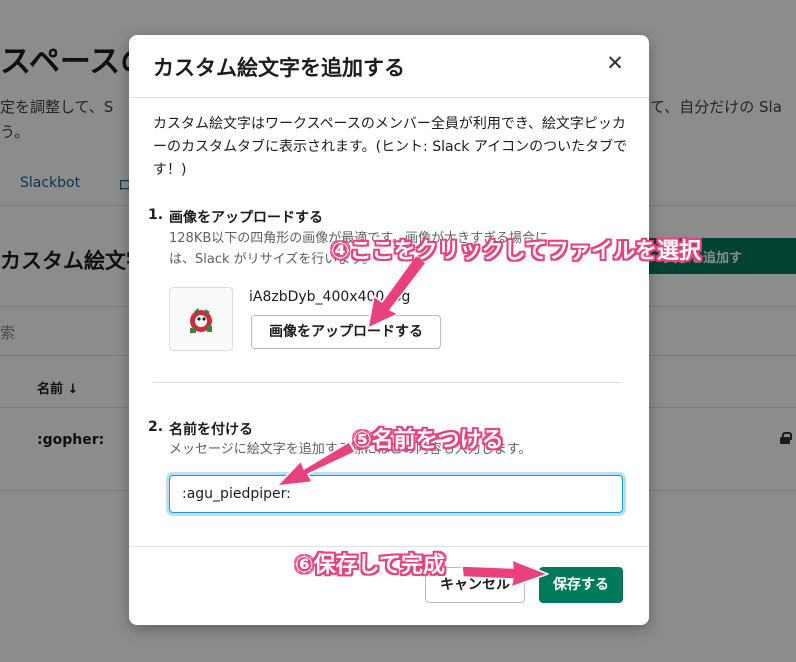  I want to click on emoji-name-input, so click(396, 494).